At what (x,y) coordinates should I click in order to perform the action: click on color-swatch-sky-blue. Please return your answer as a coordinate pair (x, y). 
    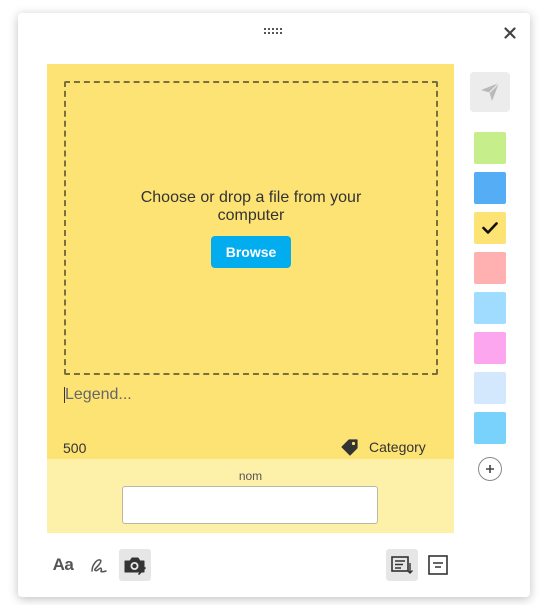
    Looking at the image, I should click on (490, 428).